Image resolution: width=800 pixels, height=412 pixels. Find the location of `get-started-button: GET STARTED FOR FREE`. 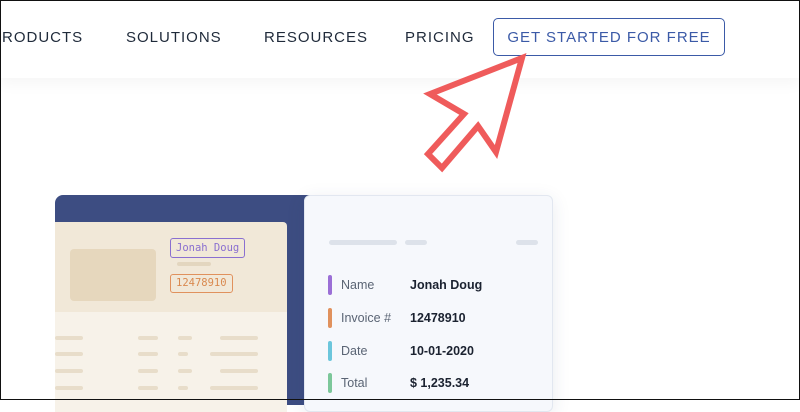

get-started-button: GET STARTED FOR FREE is located at coordinates (609, 37).